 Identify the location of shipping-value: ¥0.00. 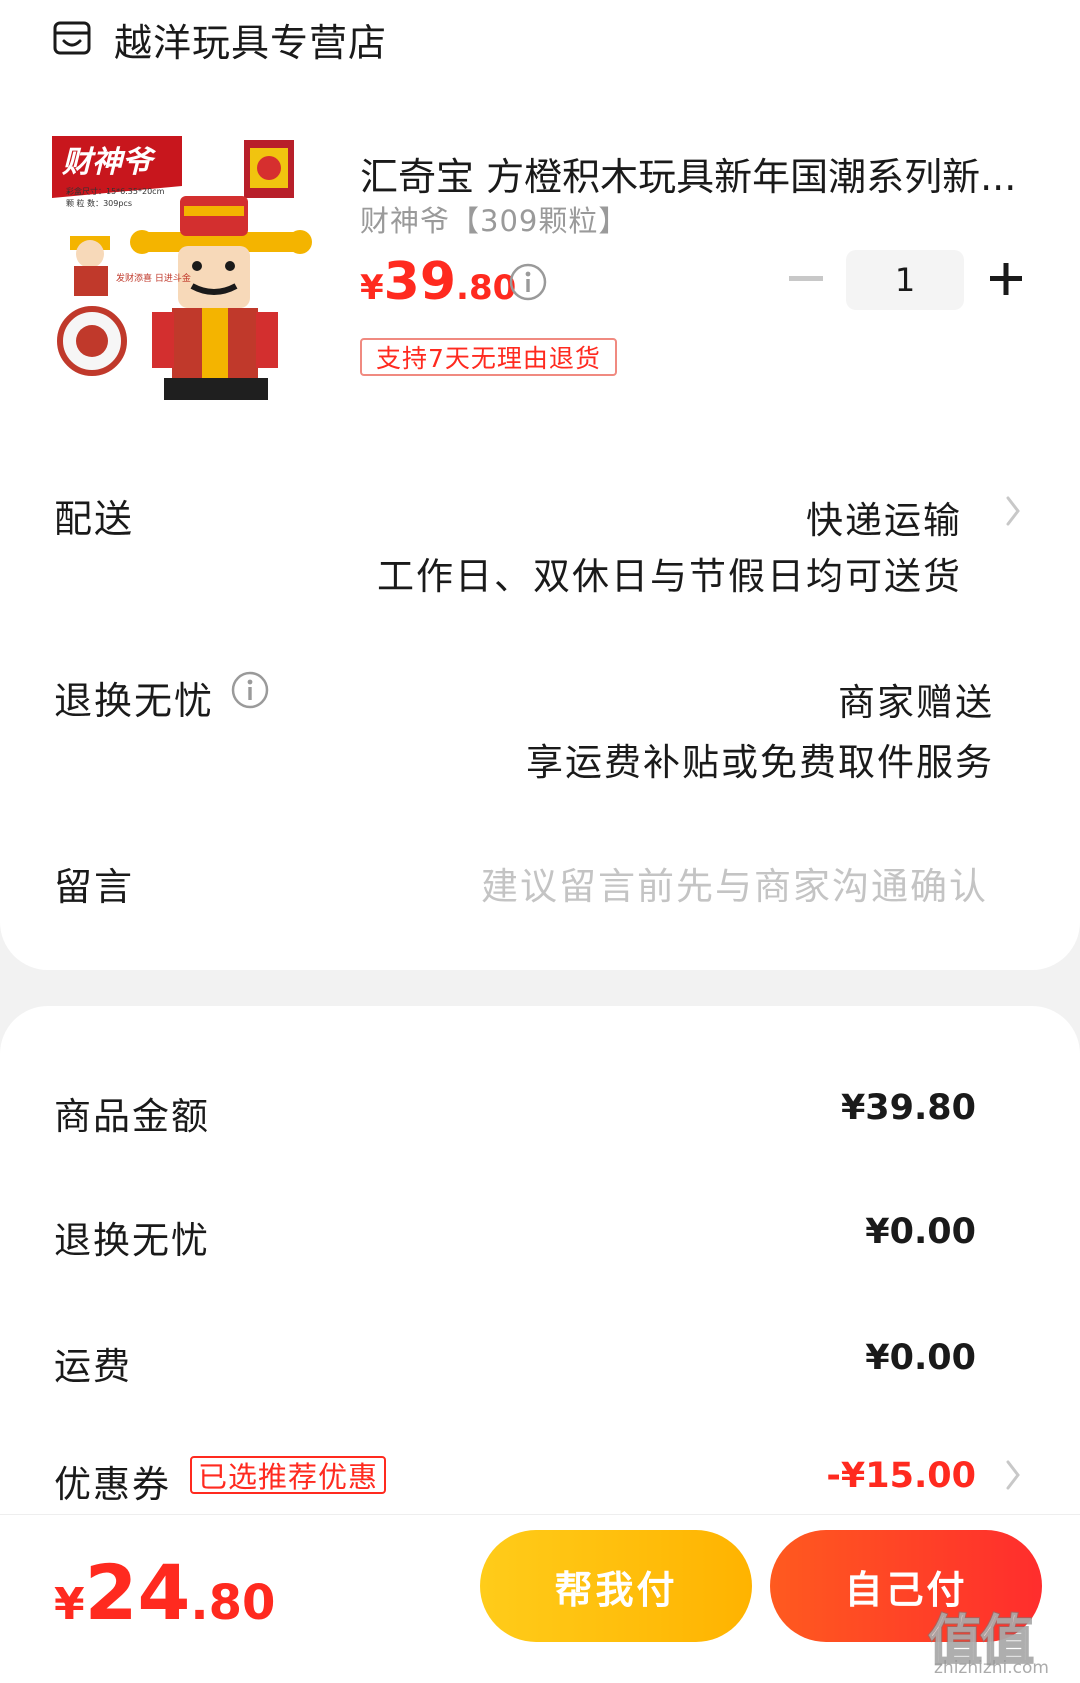
(920, 1358).